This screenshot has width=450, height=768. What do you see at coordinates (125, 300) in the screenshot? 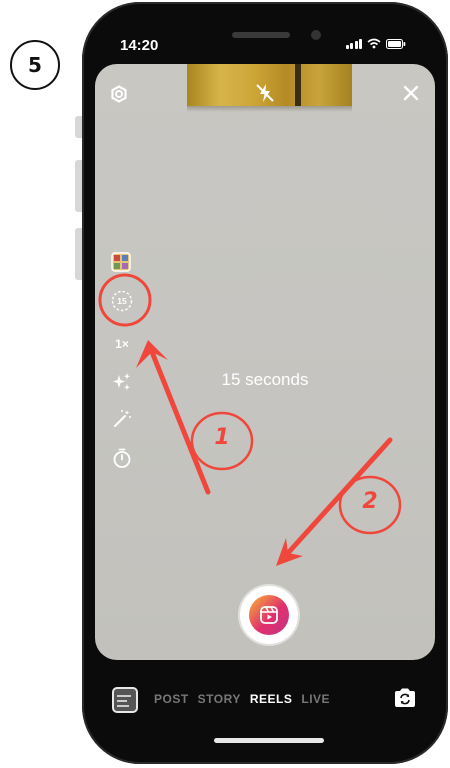
I see `highlight-circle-length` at bounding box center [125, 300].